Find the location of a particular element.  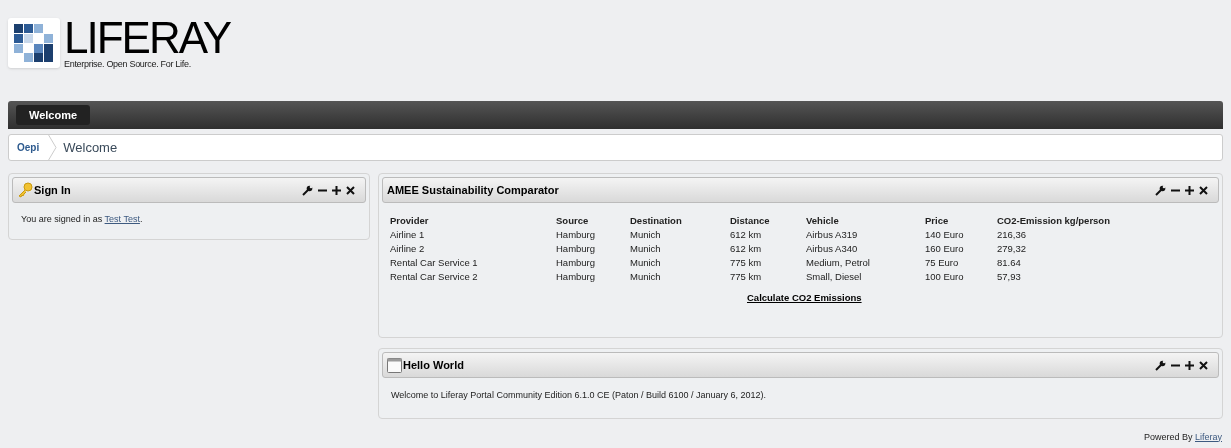

logo-text: LIFERAY is located at coordinates (147, 38).